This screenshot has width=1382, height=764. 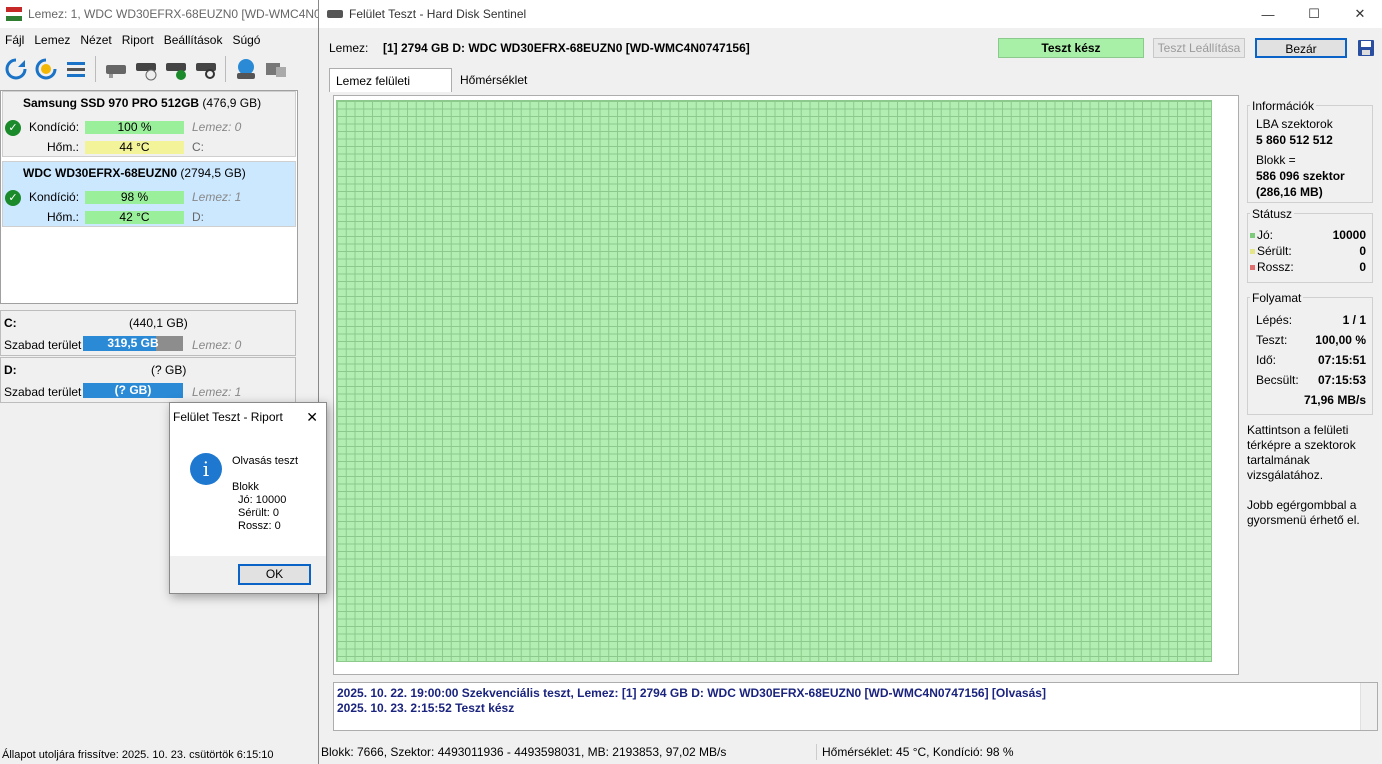 What do you see at coordinates (1268, 14) in the screenshot?
I see `minimize-icon: —` at bounding box center [1268, 14].